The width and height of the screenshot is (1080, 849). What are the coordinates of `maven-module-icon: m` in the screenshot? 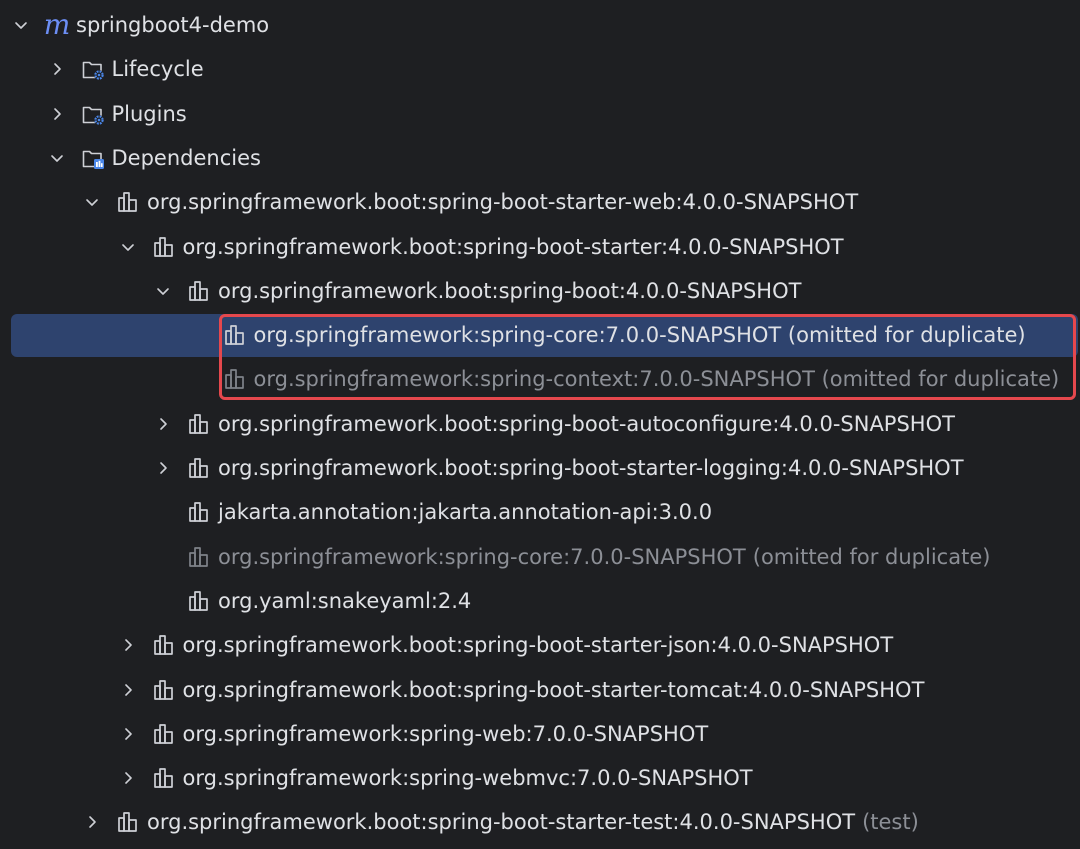 It's located at (57, 24).